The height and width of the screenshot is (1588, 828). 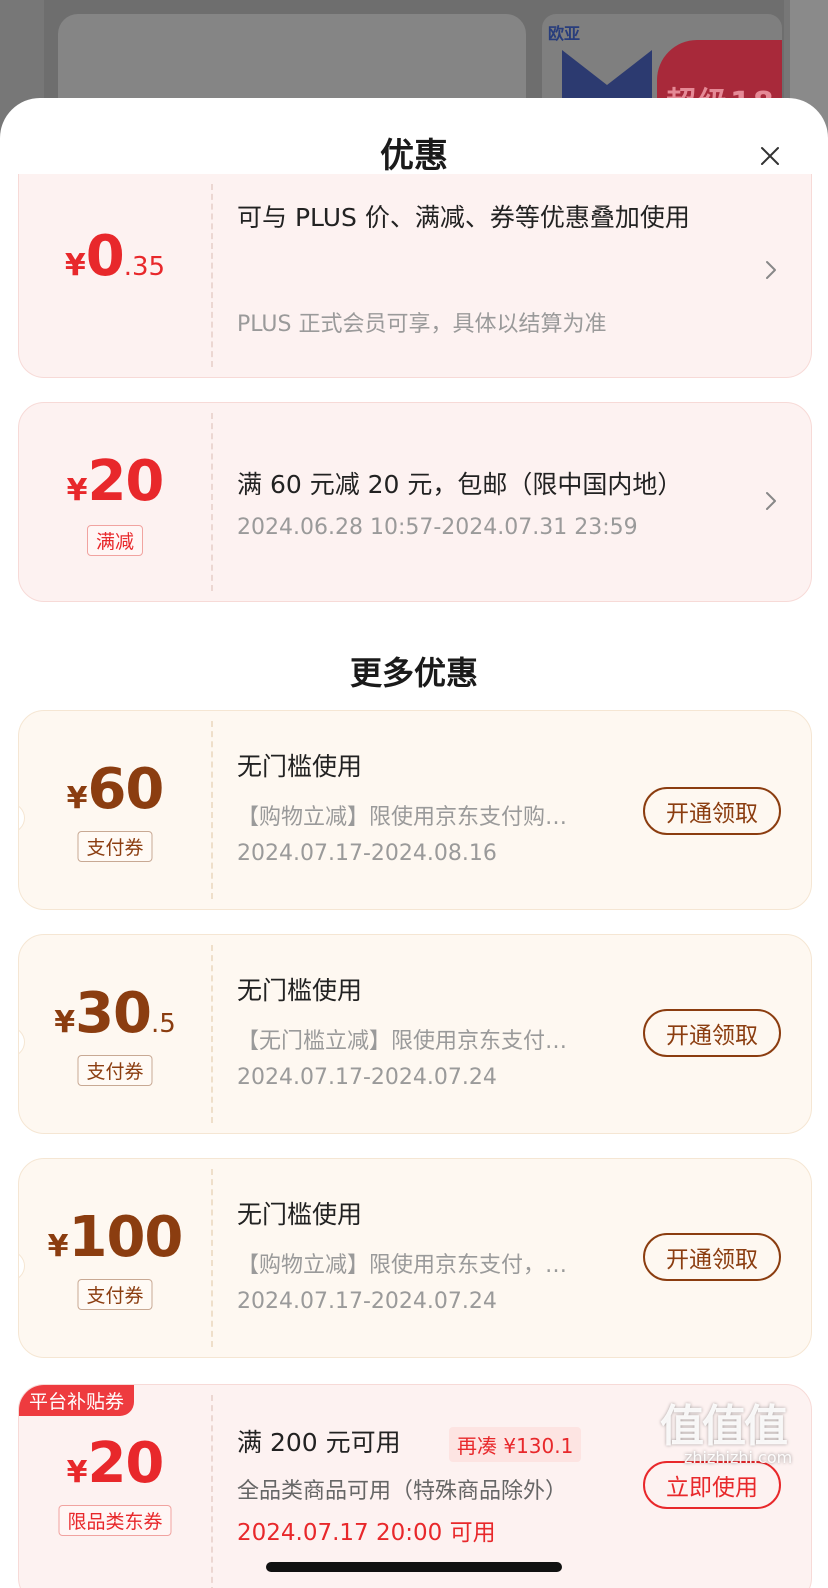 I want to click on available-time: 2024.07.17 20:00 可用, so click(x=366, y=1533).